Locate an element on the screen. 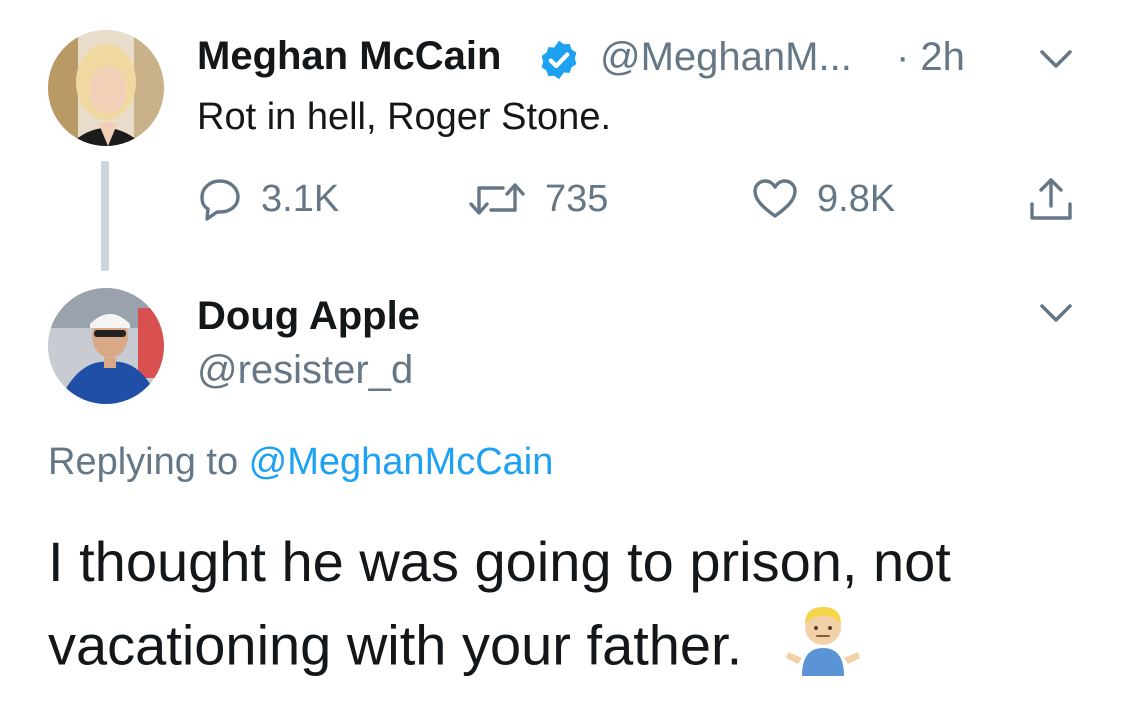  doug-avatar is located at coordinates (106, 346).